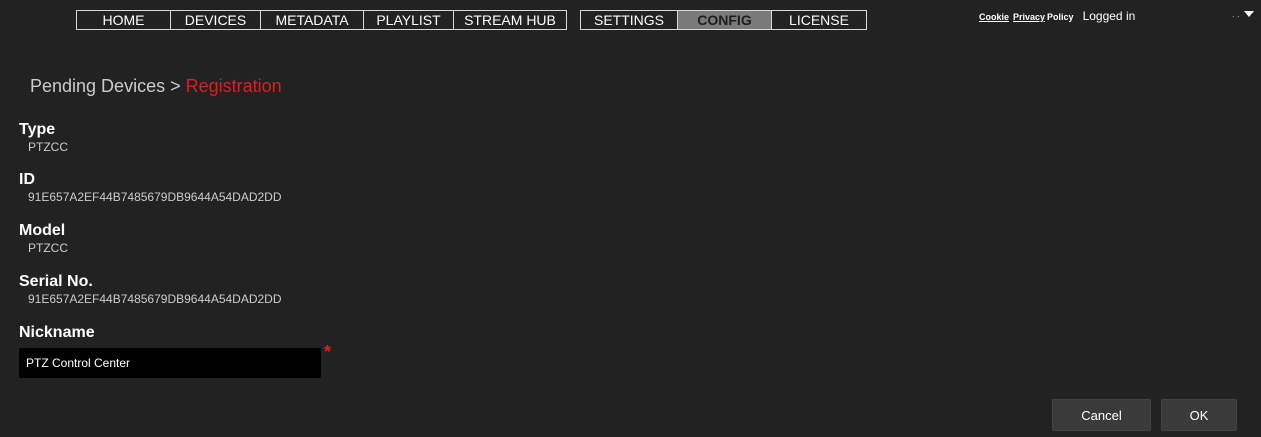  I want to click on id-value: 91E657A2EF44B7485679DB9644A54DAD2DD, so click(155, 197).